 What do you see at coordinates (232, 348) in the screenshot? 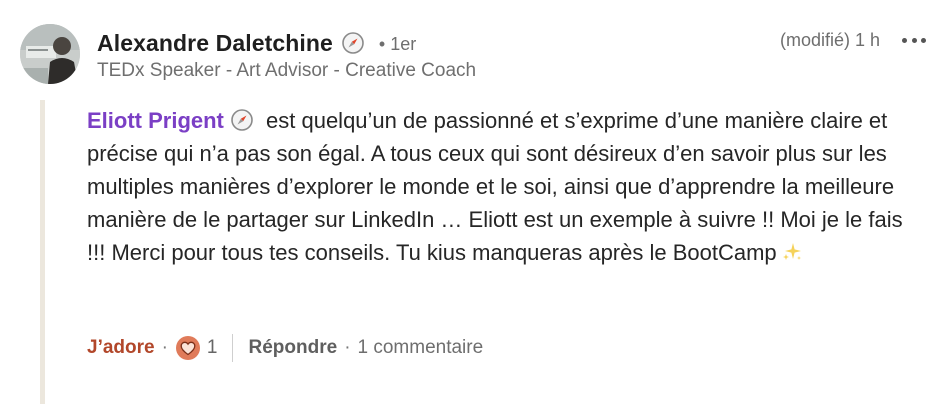
I see `actions-divider` at bounding box center [232, 348].